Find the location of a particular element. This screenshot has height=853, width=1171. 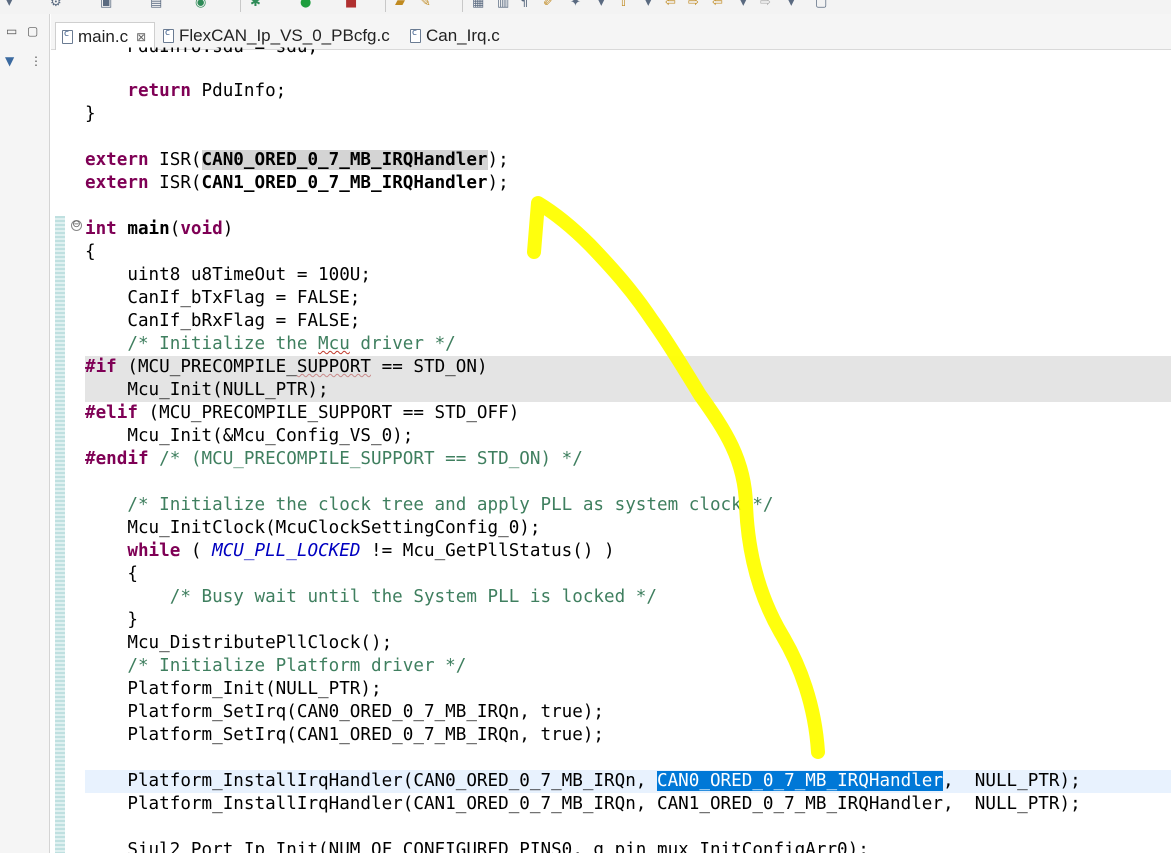

spelling-mark: SUPPORT is located at coordinates (334, 367).